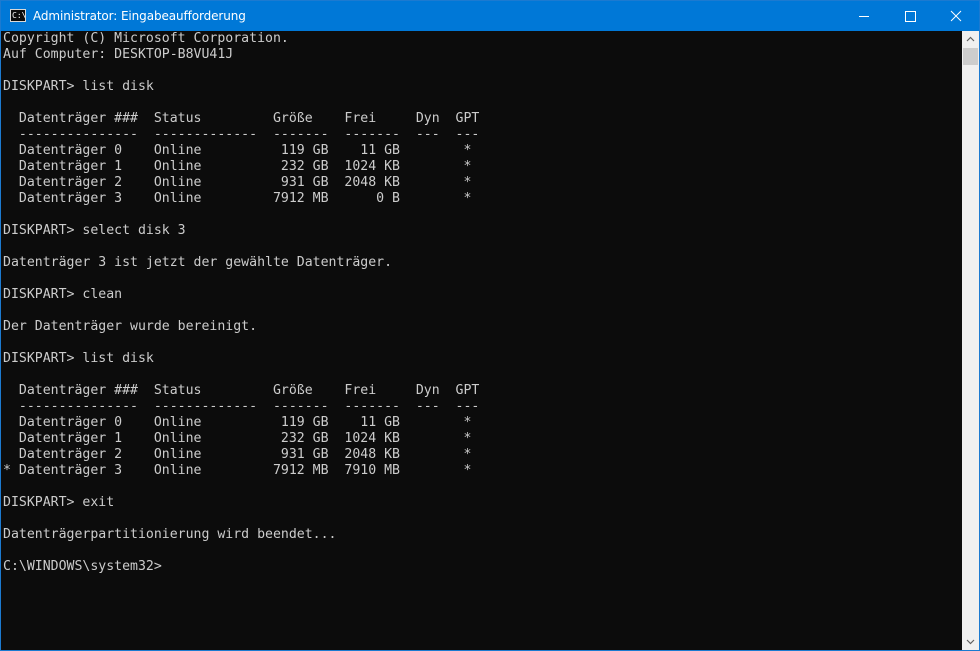  What do you see at coordinates (970, 56) in the screenshot?
I see `scroll-thumb` at bounding box center [970, 56].